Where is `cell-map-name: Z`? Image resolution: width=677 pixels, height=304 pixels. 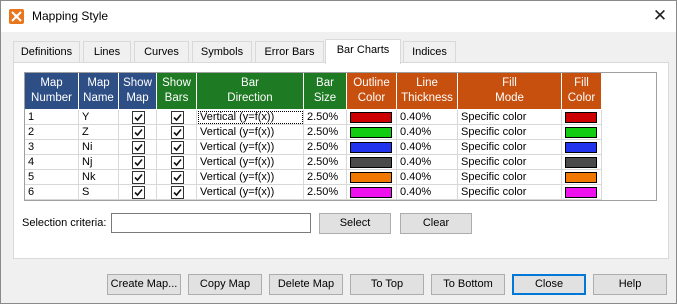 cell-map-name: Z is located at coordinates (99, 132).